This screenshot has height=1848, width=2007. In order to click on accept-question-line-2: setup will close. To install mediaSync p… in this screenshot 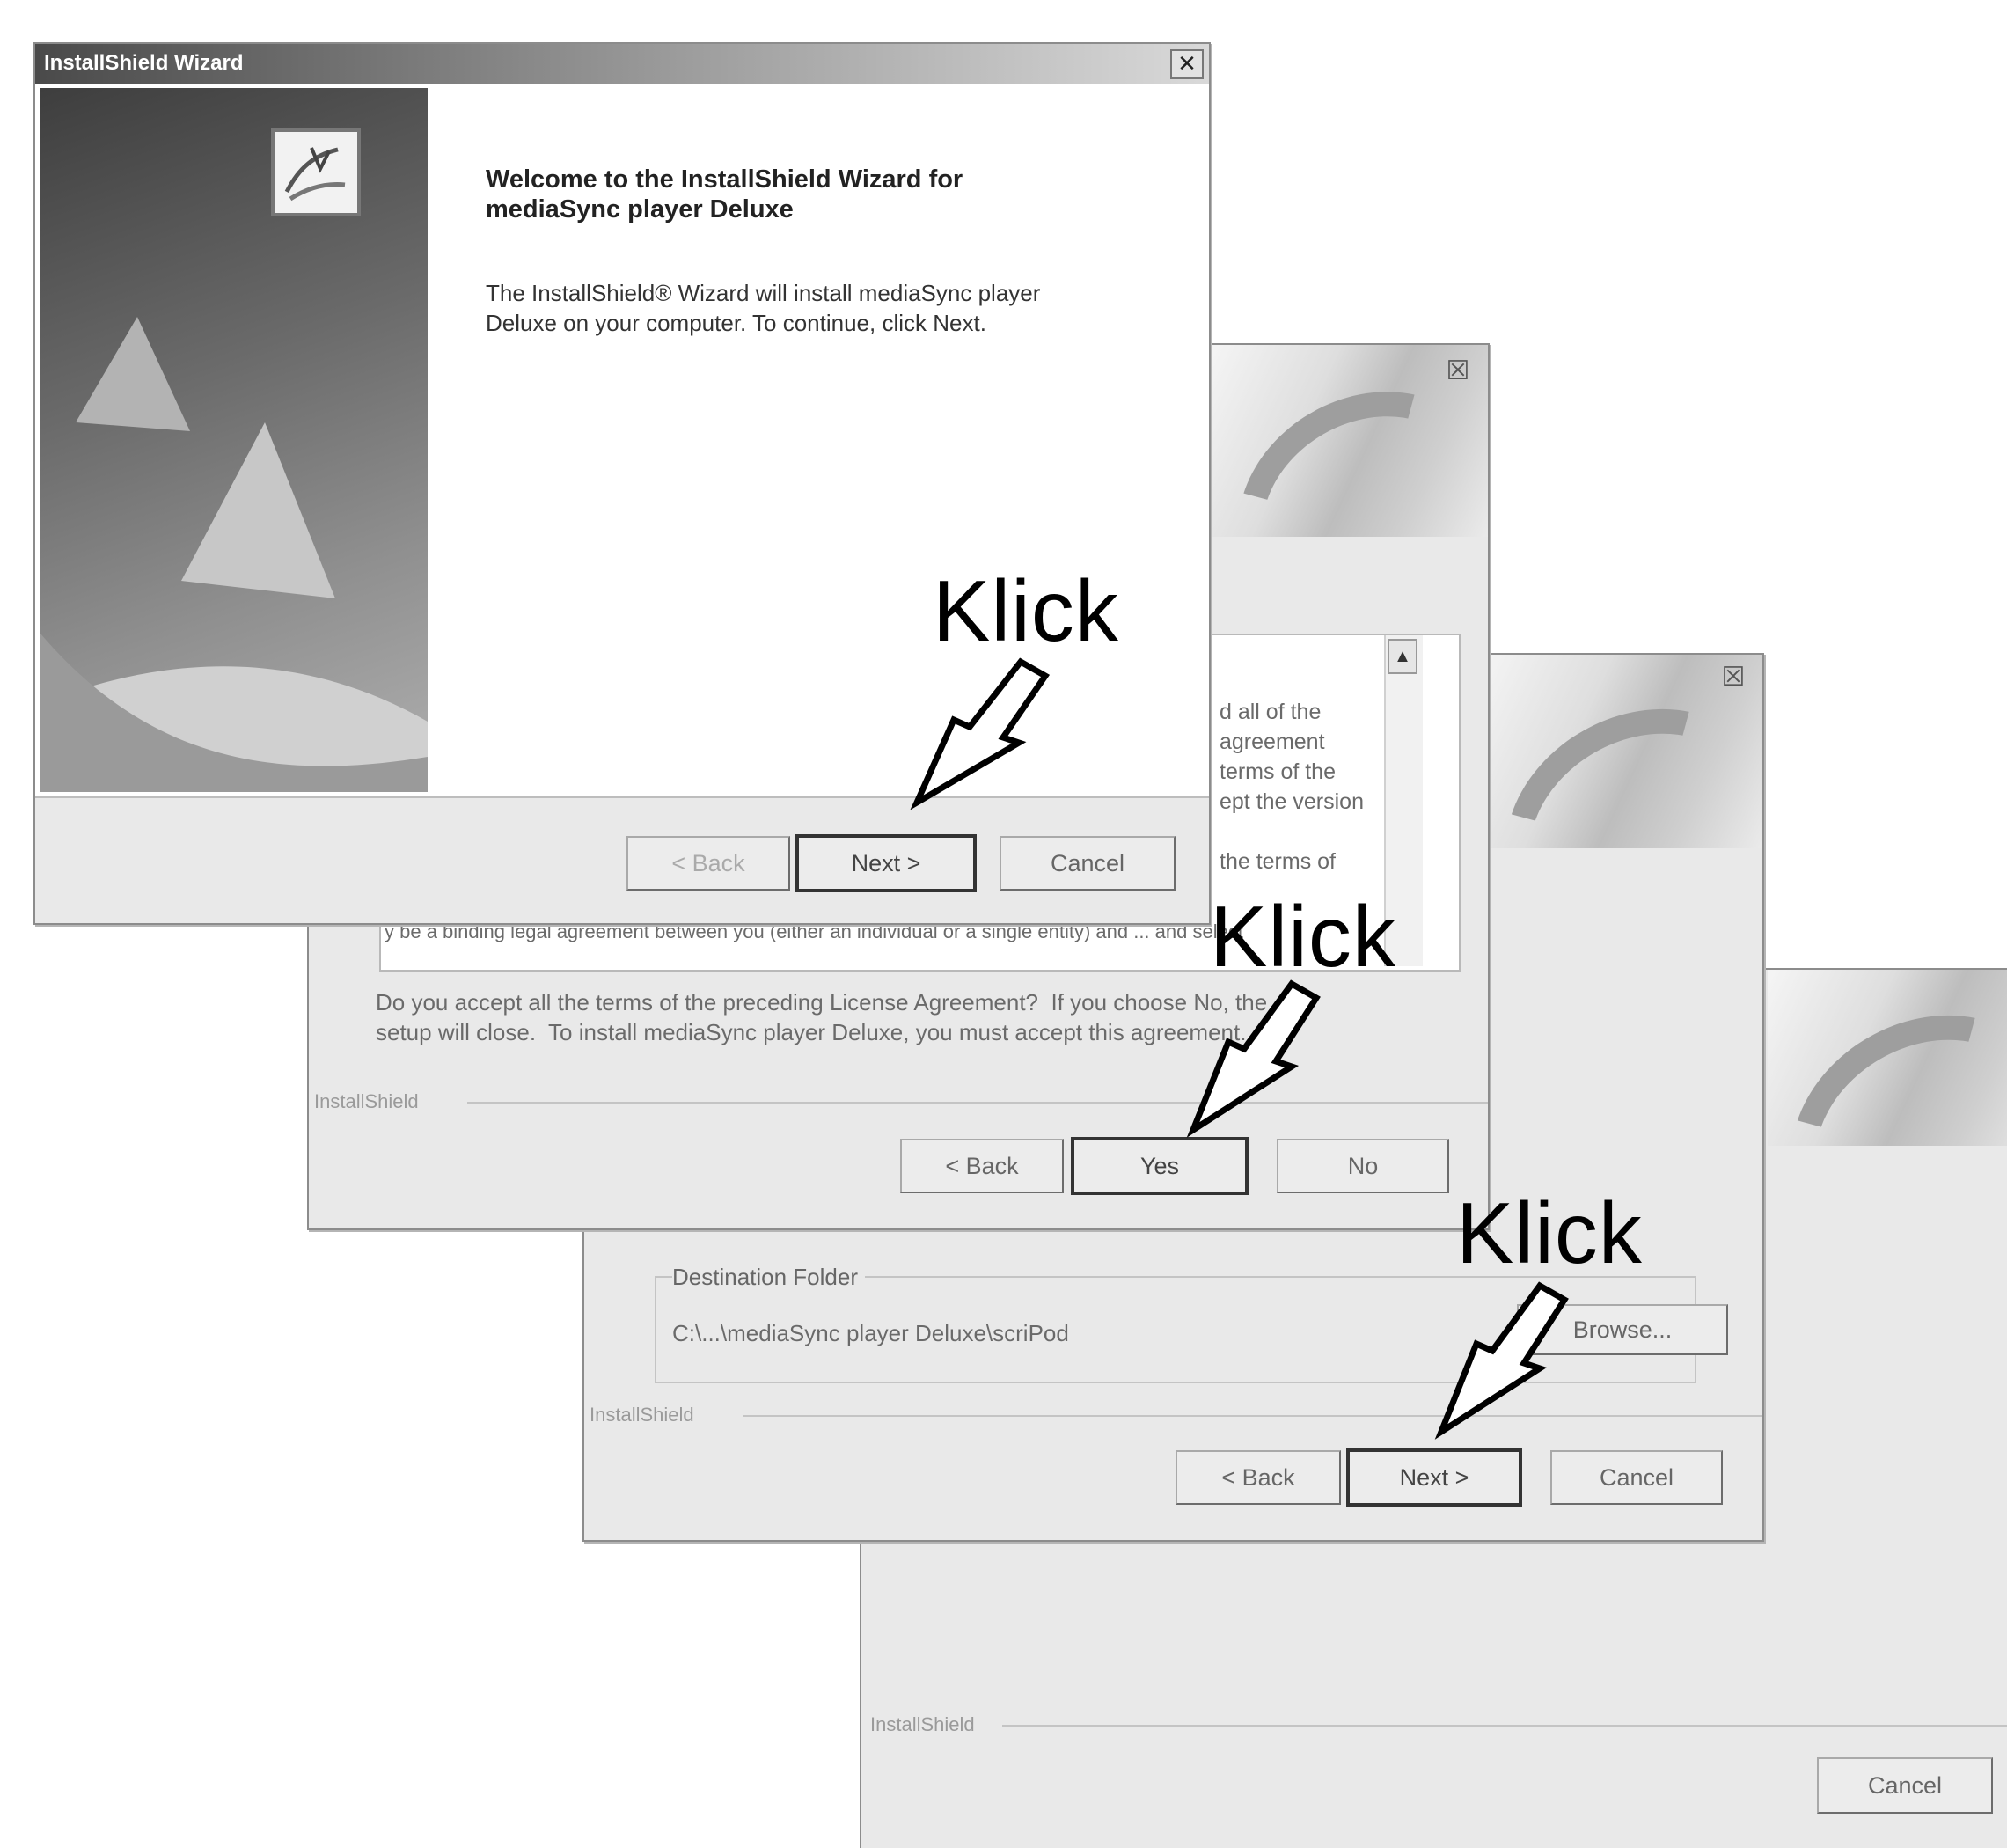, I will do `click(811, 1032)`.